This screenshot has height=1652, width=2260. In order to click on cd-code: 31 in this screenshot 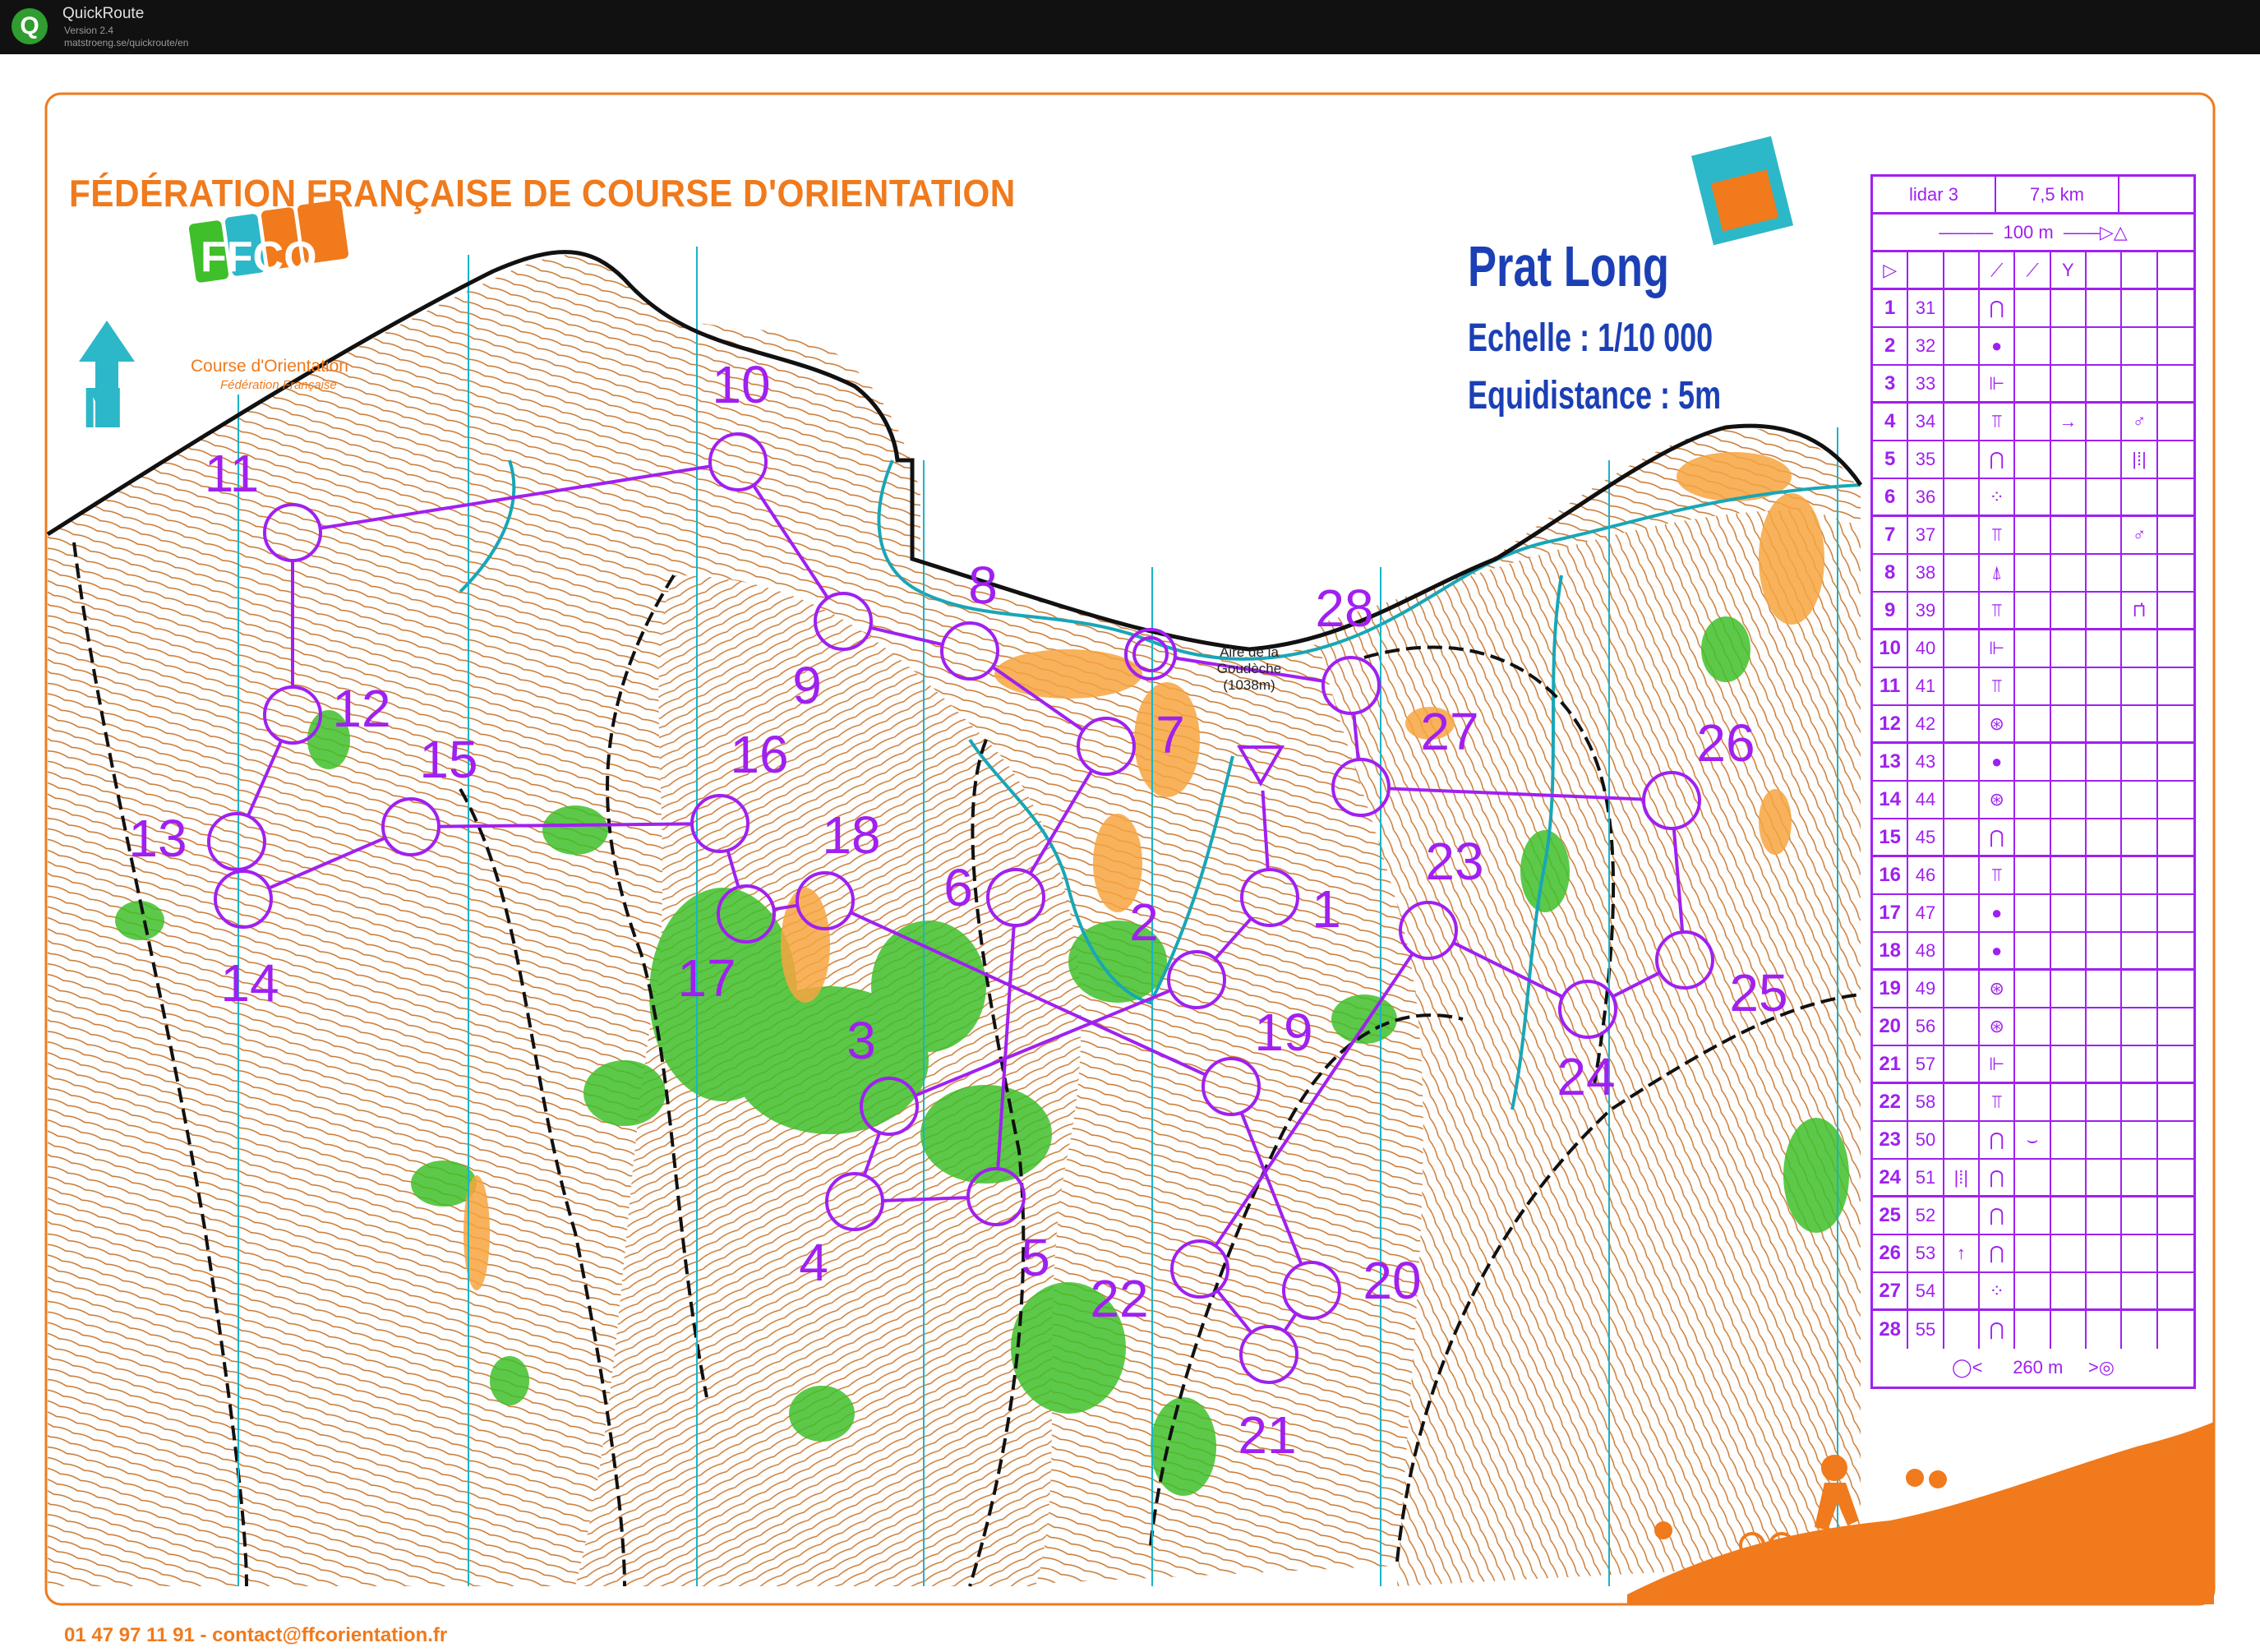, I will do `click(1926, 308)`.